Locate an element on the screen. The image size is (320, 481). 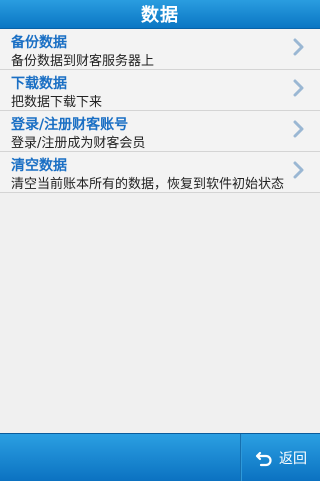
item-subtitle: 备份数据到财客服务器上 is located at coordinates (83, 61).